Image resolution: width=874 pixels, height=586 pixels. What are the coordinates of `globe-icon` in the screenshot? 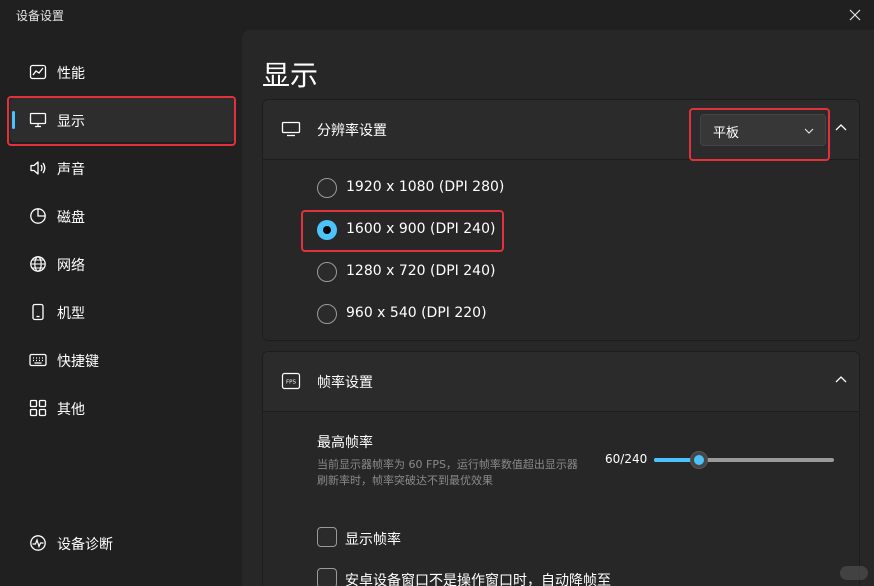 It's located at (38, 264).